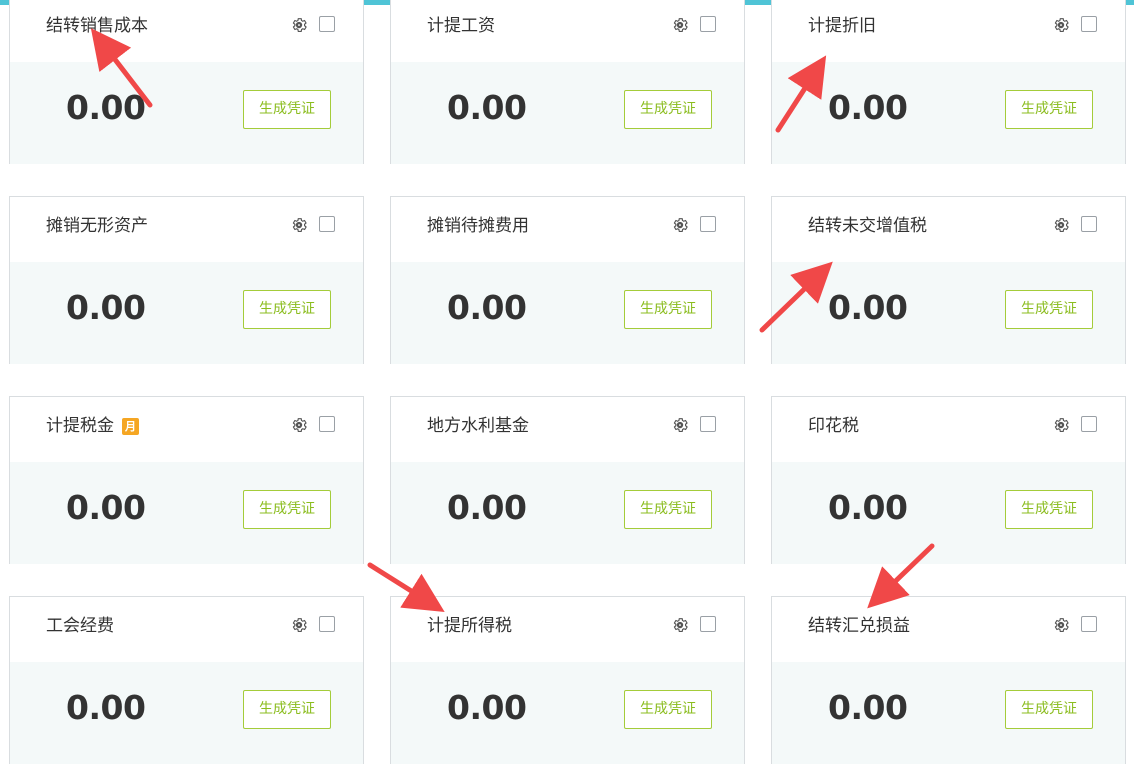  What do you see at coordinates (948, 629) in the screenshot?
I see `card-header: 结转汇兑损益` at bounding box center [948, 629].